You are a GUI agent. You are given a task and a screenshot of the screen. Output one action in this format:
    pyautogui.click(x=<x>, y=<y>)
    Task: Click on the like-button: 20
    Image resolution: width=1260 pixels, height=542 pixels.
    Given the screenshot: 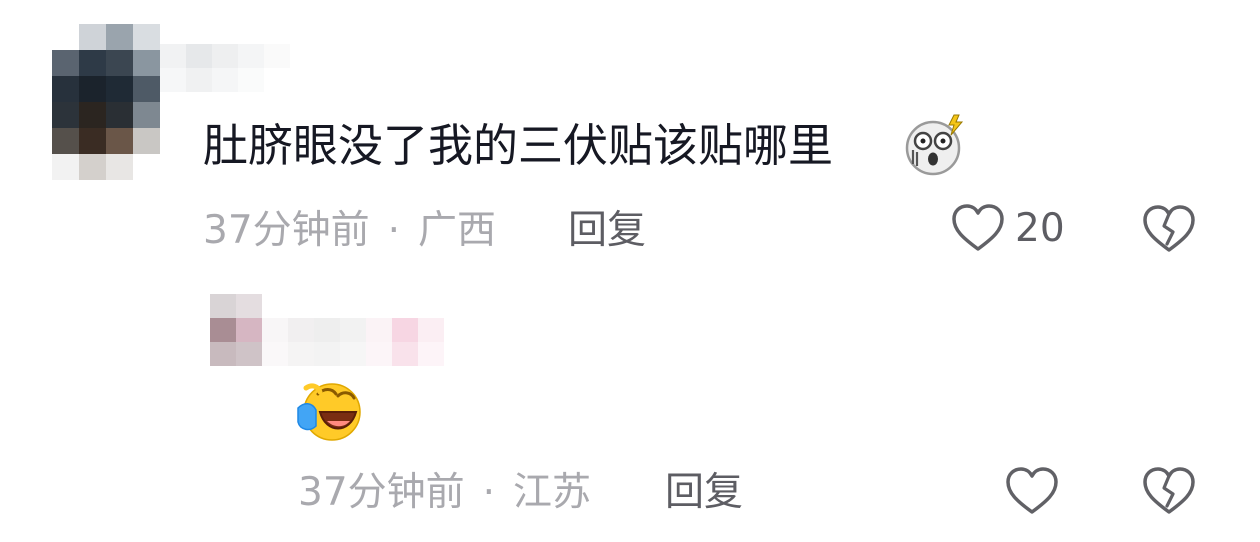 What is the action you would take?
    pyautogui.click(x=1008, y=228)
    